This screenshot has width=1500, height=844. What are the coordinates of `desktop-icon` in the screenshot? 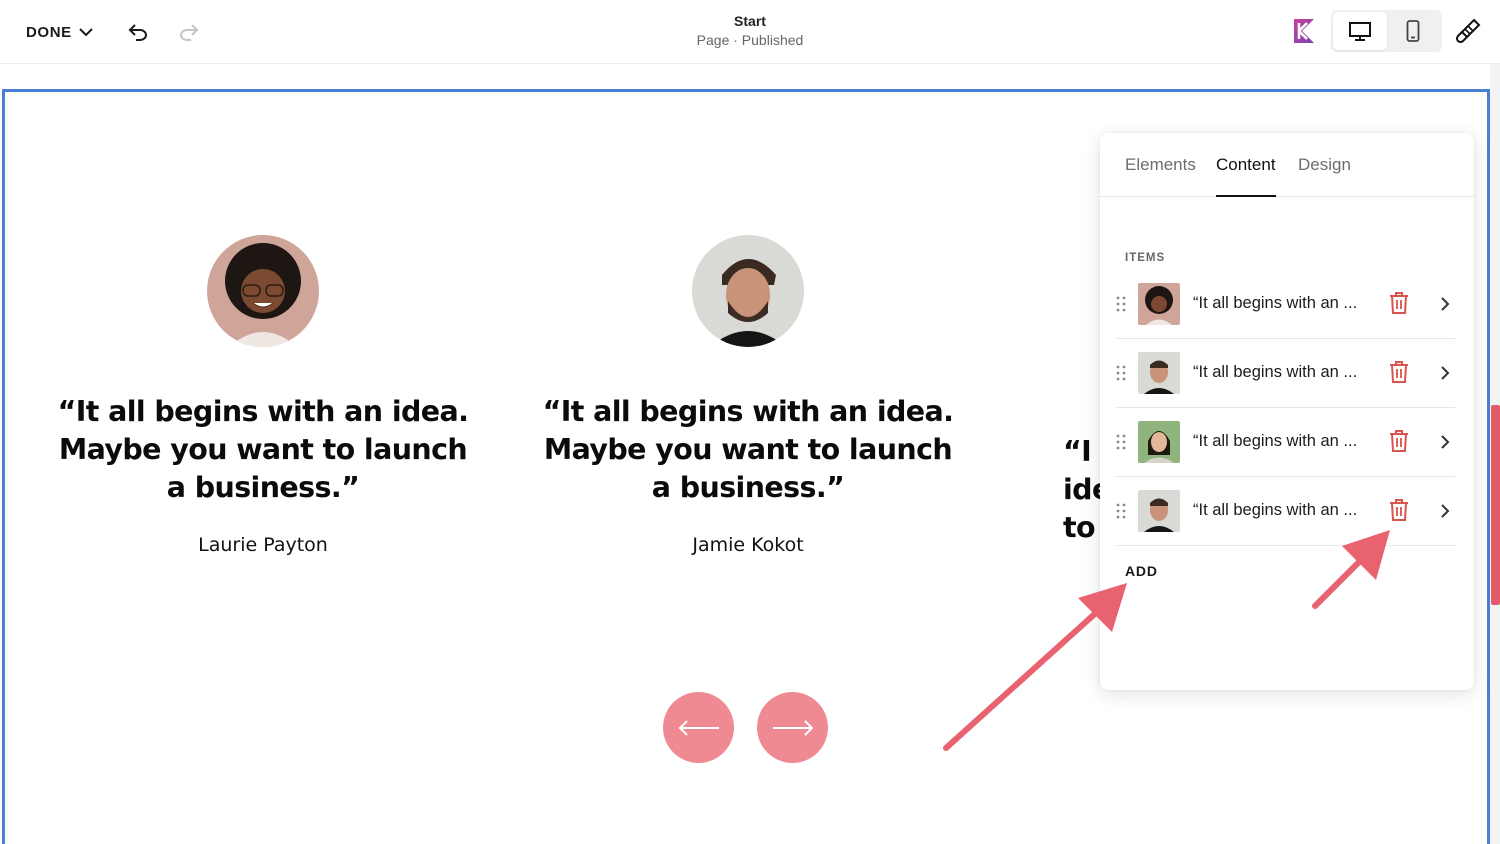 It's located at (1359, 31).